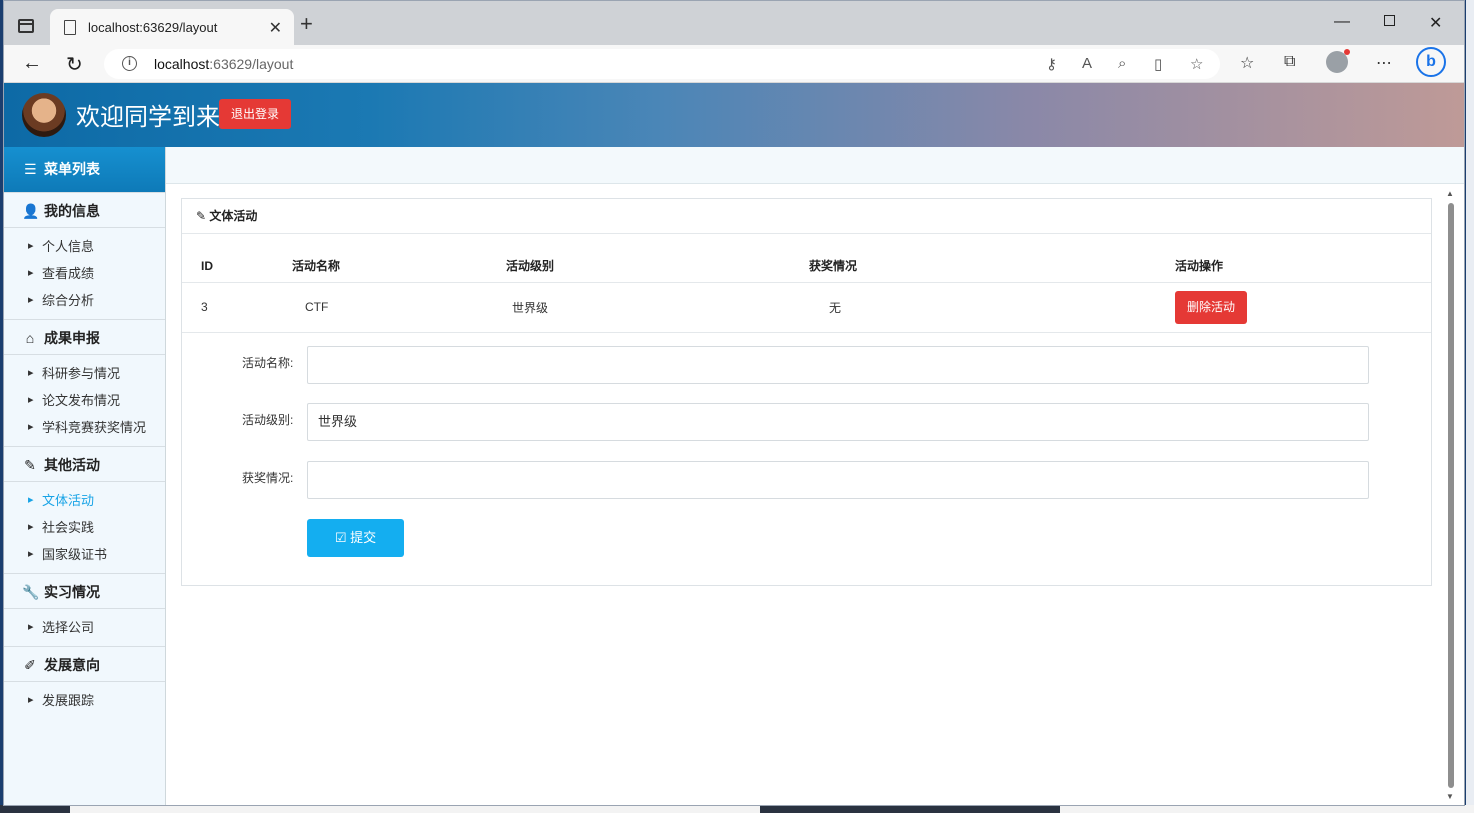  Describe the element at coordinates (1389, 22) in the screenshot. I see `maximize-icon` at that location.